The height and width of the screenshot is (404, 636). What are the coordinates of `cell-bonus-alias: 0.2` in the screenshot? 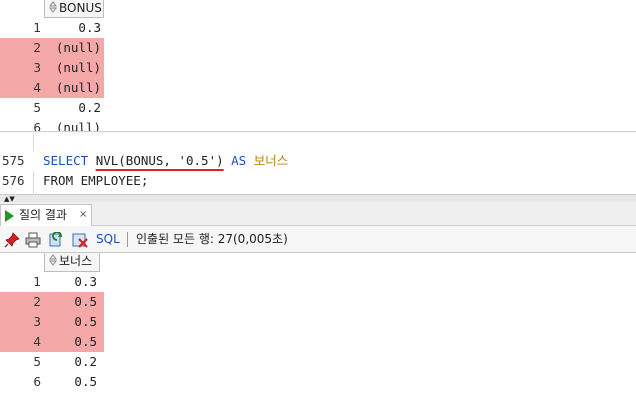 It's located at (72, 362).